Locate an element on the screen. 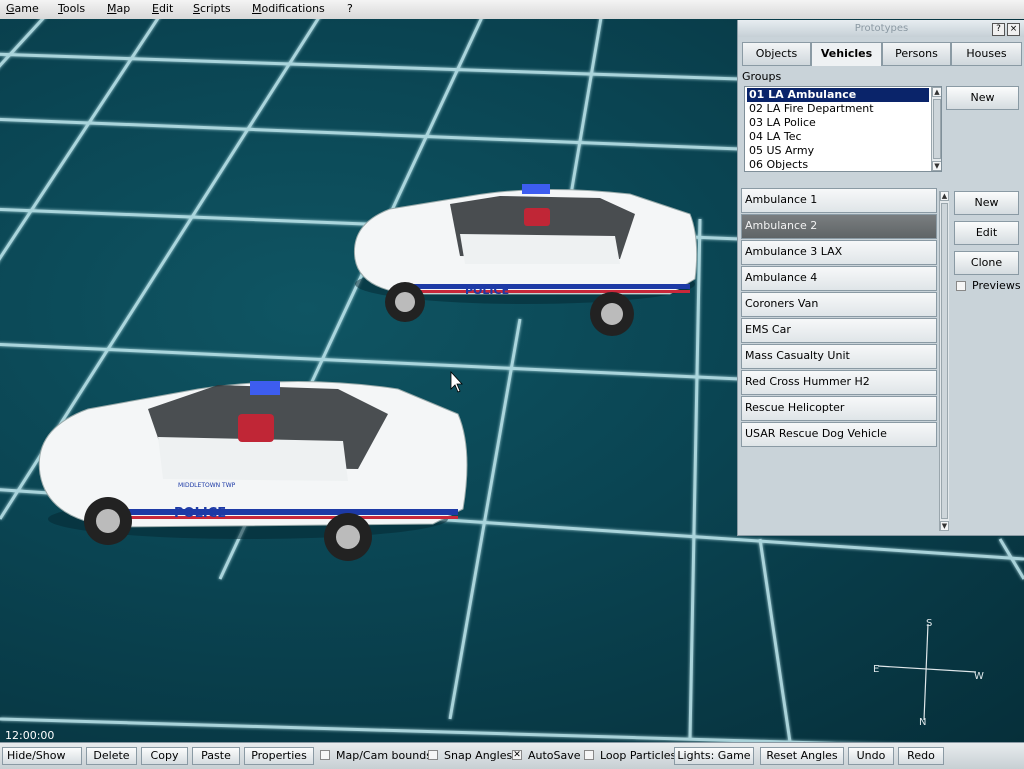 This screenshot has width=1024, height=769. snap-angles-label: Snap Angles is located at coordinates (478, 755).